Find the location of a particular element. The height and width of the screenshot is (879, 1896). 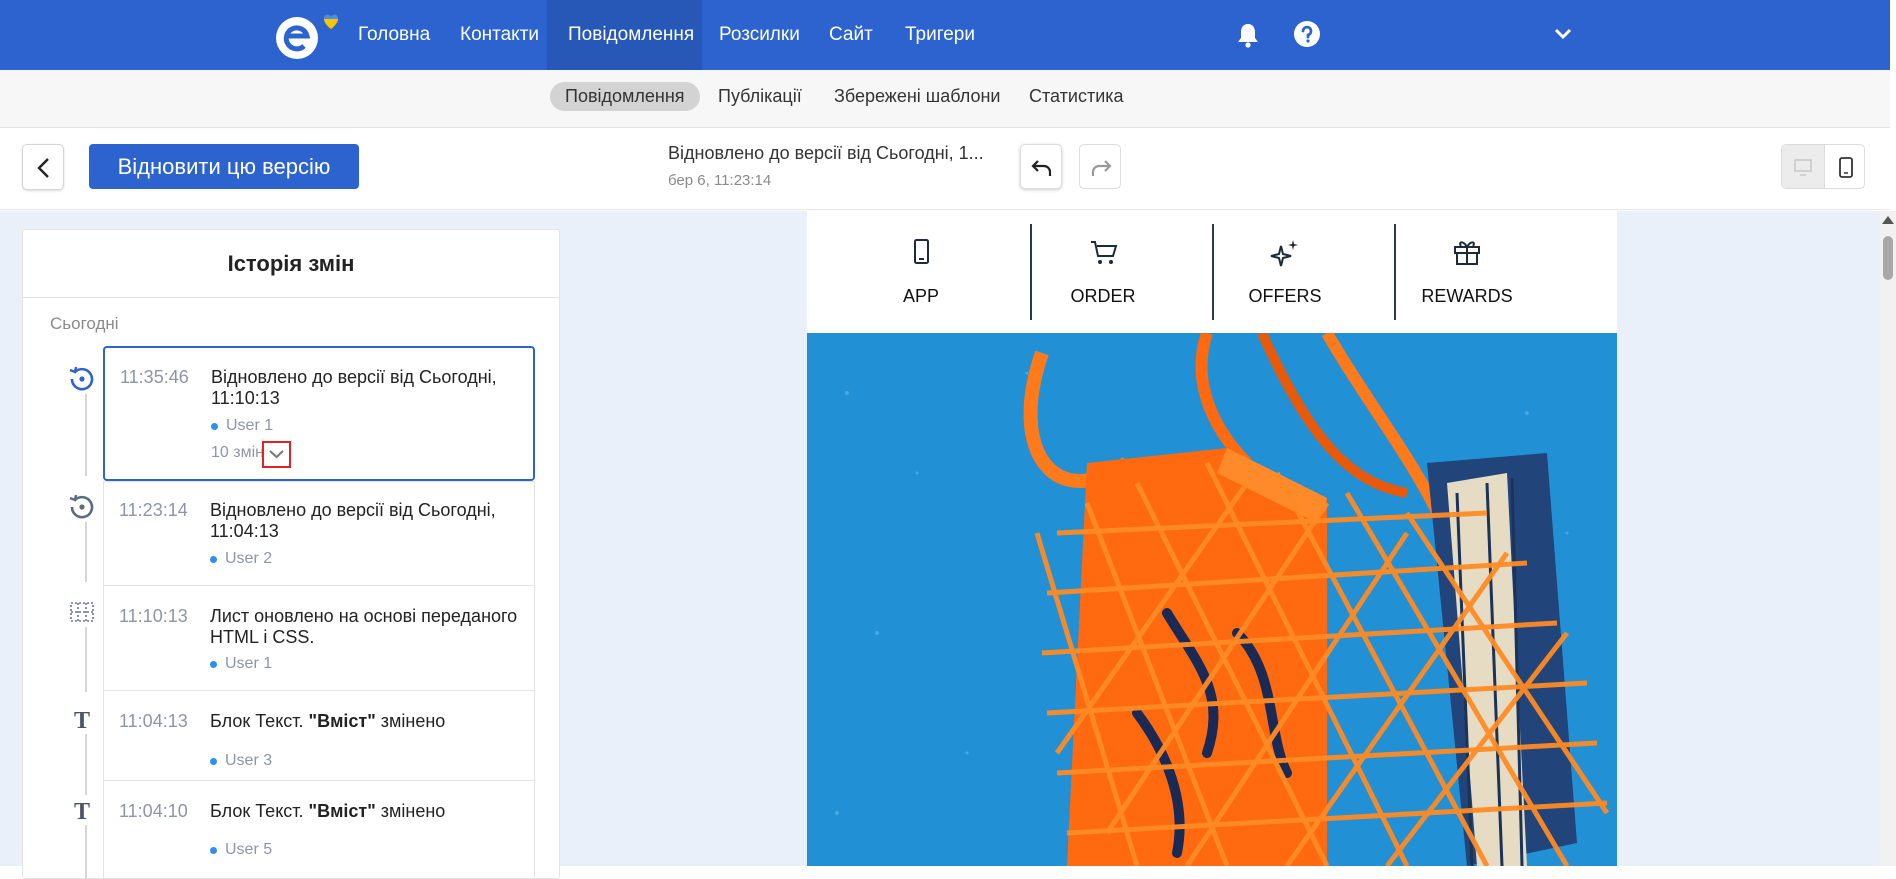

entry-time: 11:04:13 is located at coordinates (153, 721).